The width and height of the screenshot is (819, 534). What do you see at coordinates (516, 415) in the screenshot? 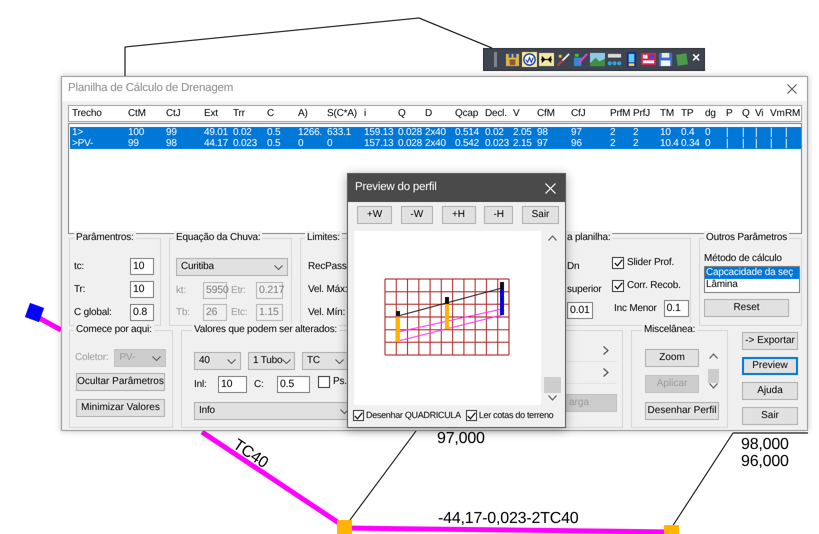
I see `checkbox-label: Ler cotas do terreno` at bounding box center [516, 415].